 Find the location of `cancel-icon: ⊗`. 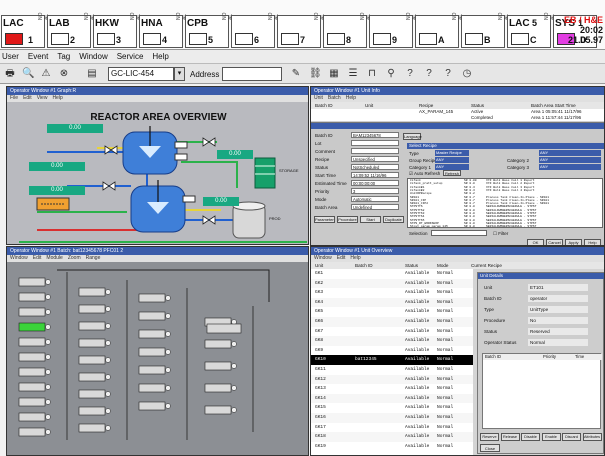

cancel-icon: ⊗ is located at coordinates (64, 74).